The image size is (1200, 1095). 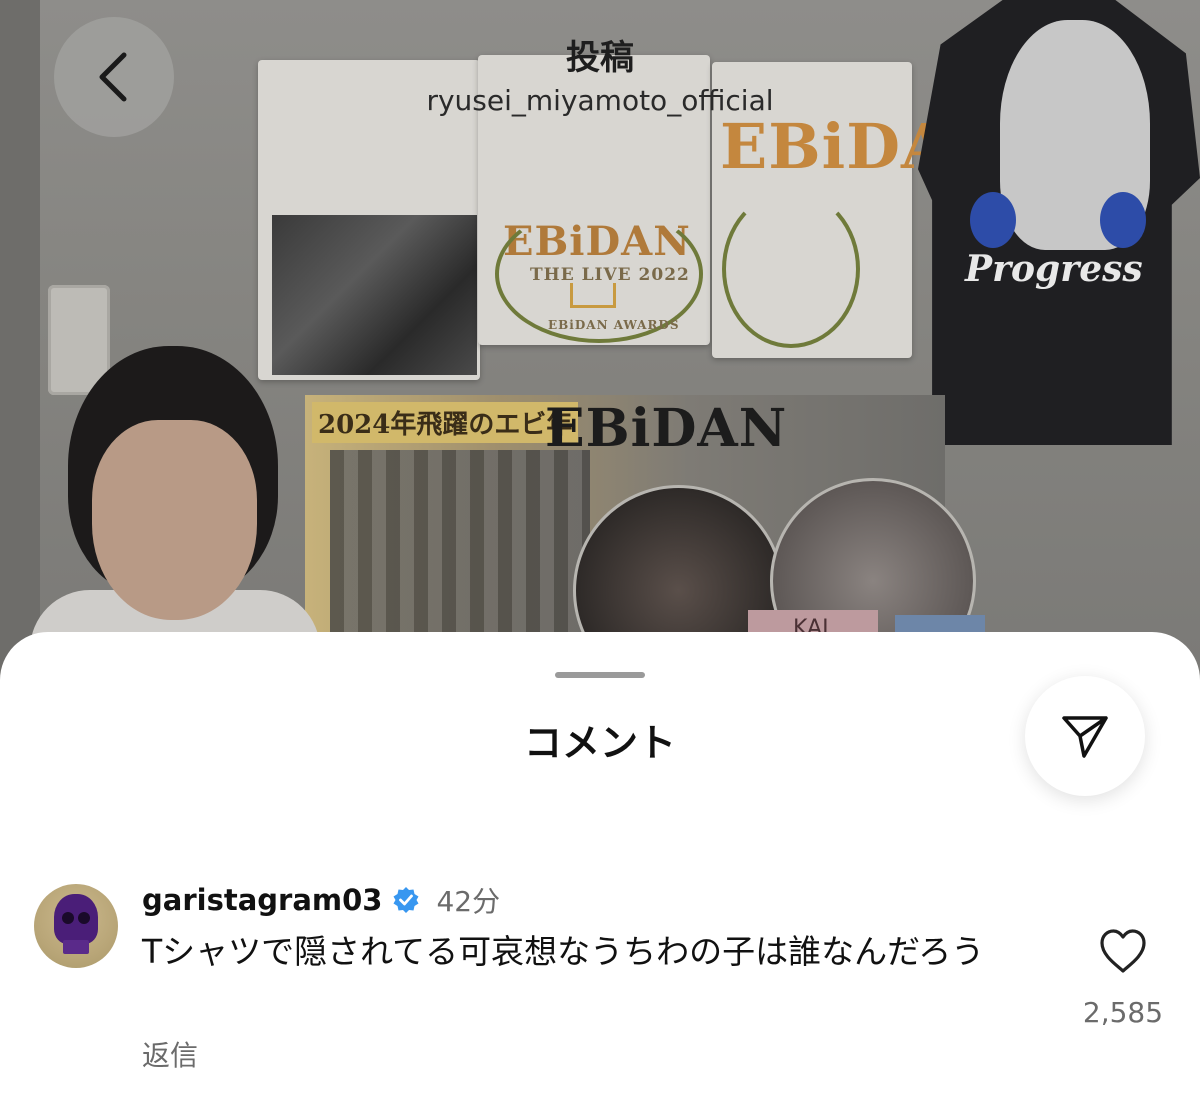 What do you see at coordinates (174, 520) in the screenshot?
I see `person-face` at bounding box center [174, 520].